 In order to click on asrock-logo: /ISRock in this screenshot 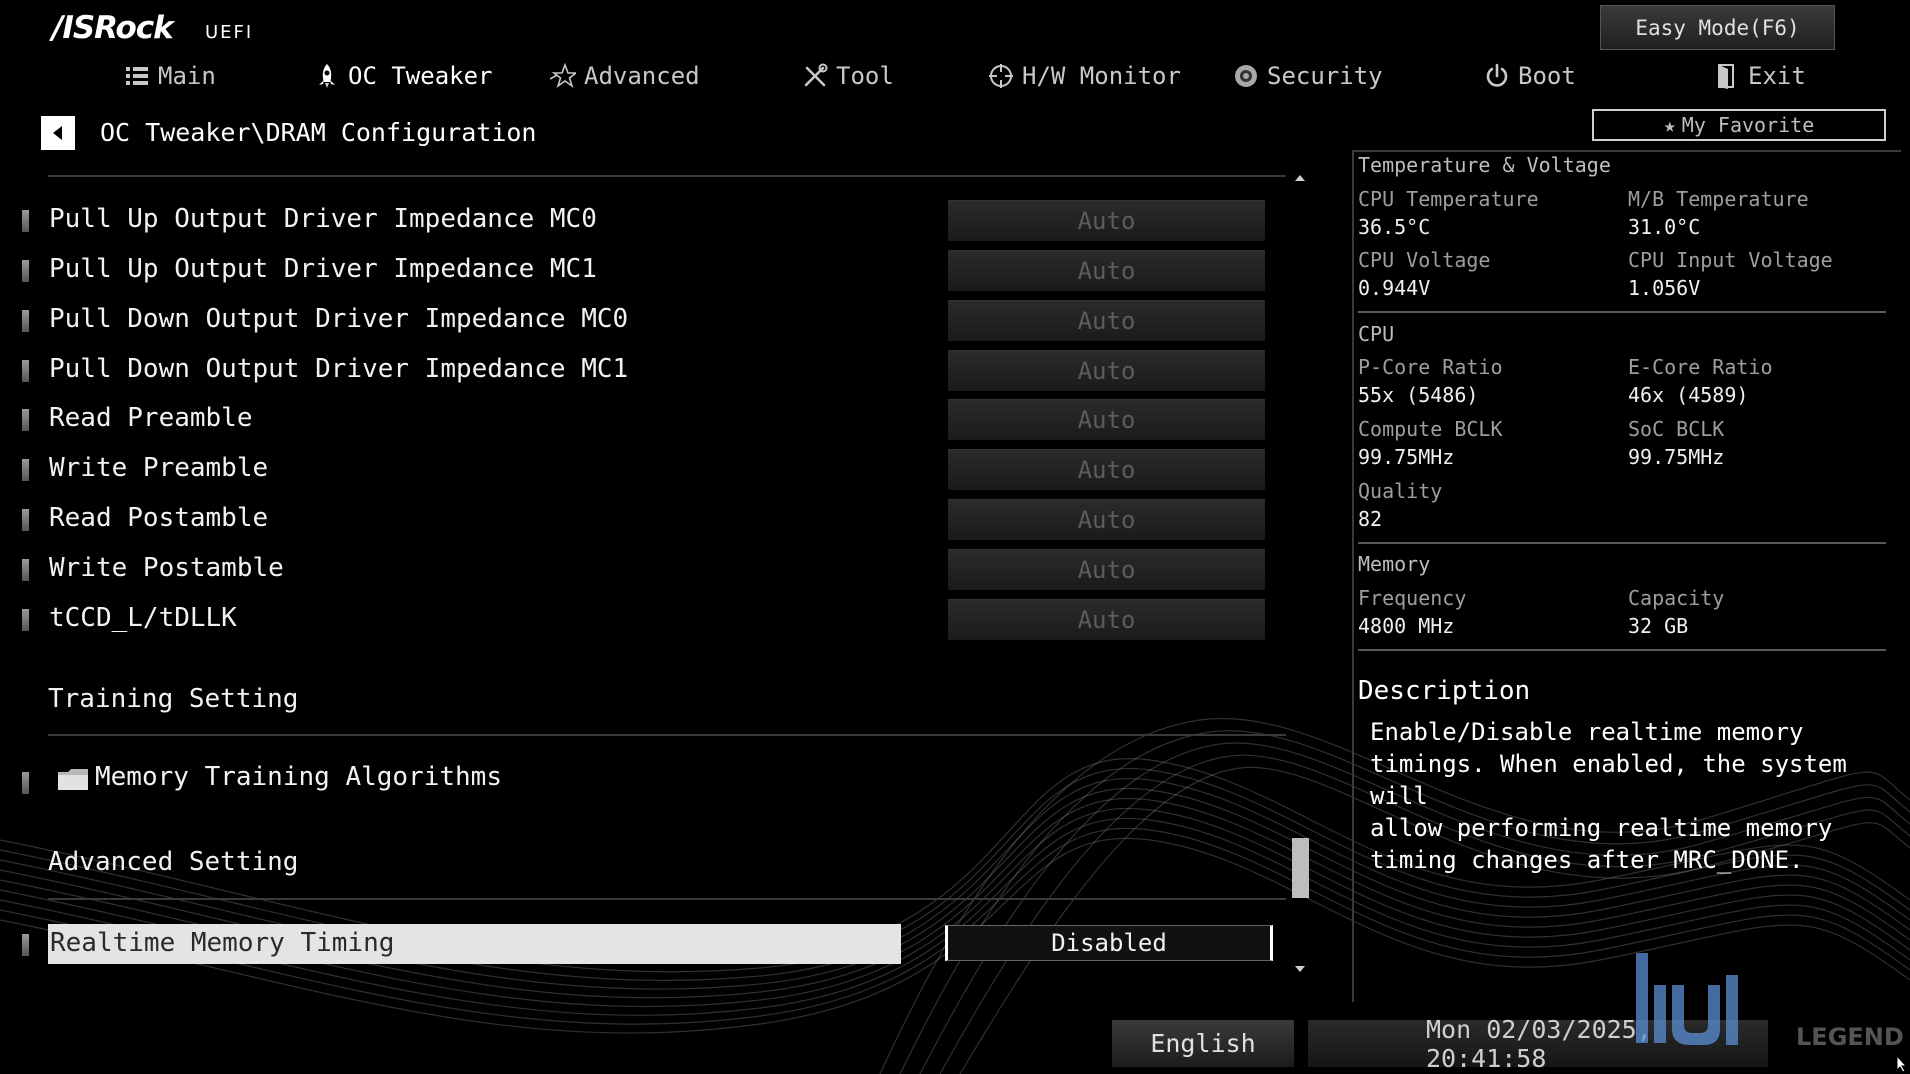, I will do `click(113, 28)`.